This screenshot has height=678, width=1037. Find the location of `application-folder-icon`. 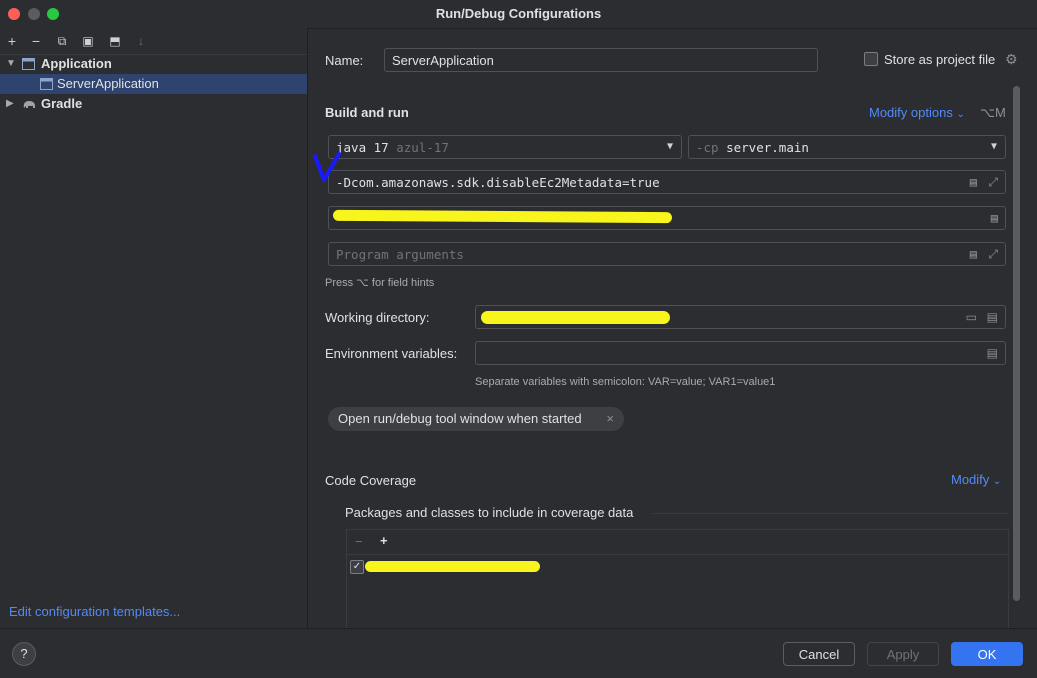

application-folder-icon is located at coordinates (28, 64).